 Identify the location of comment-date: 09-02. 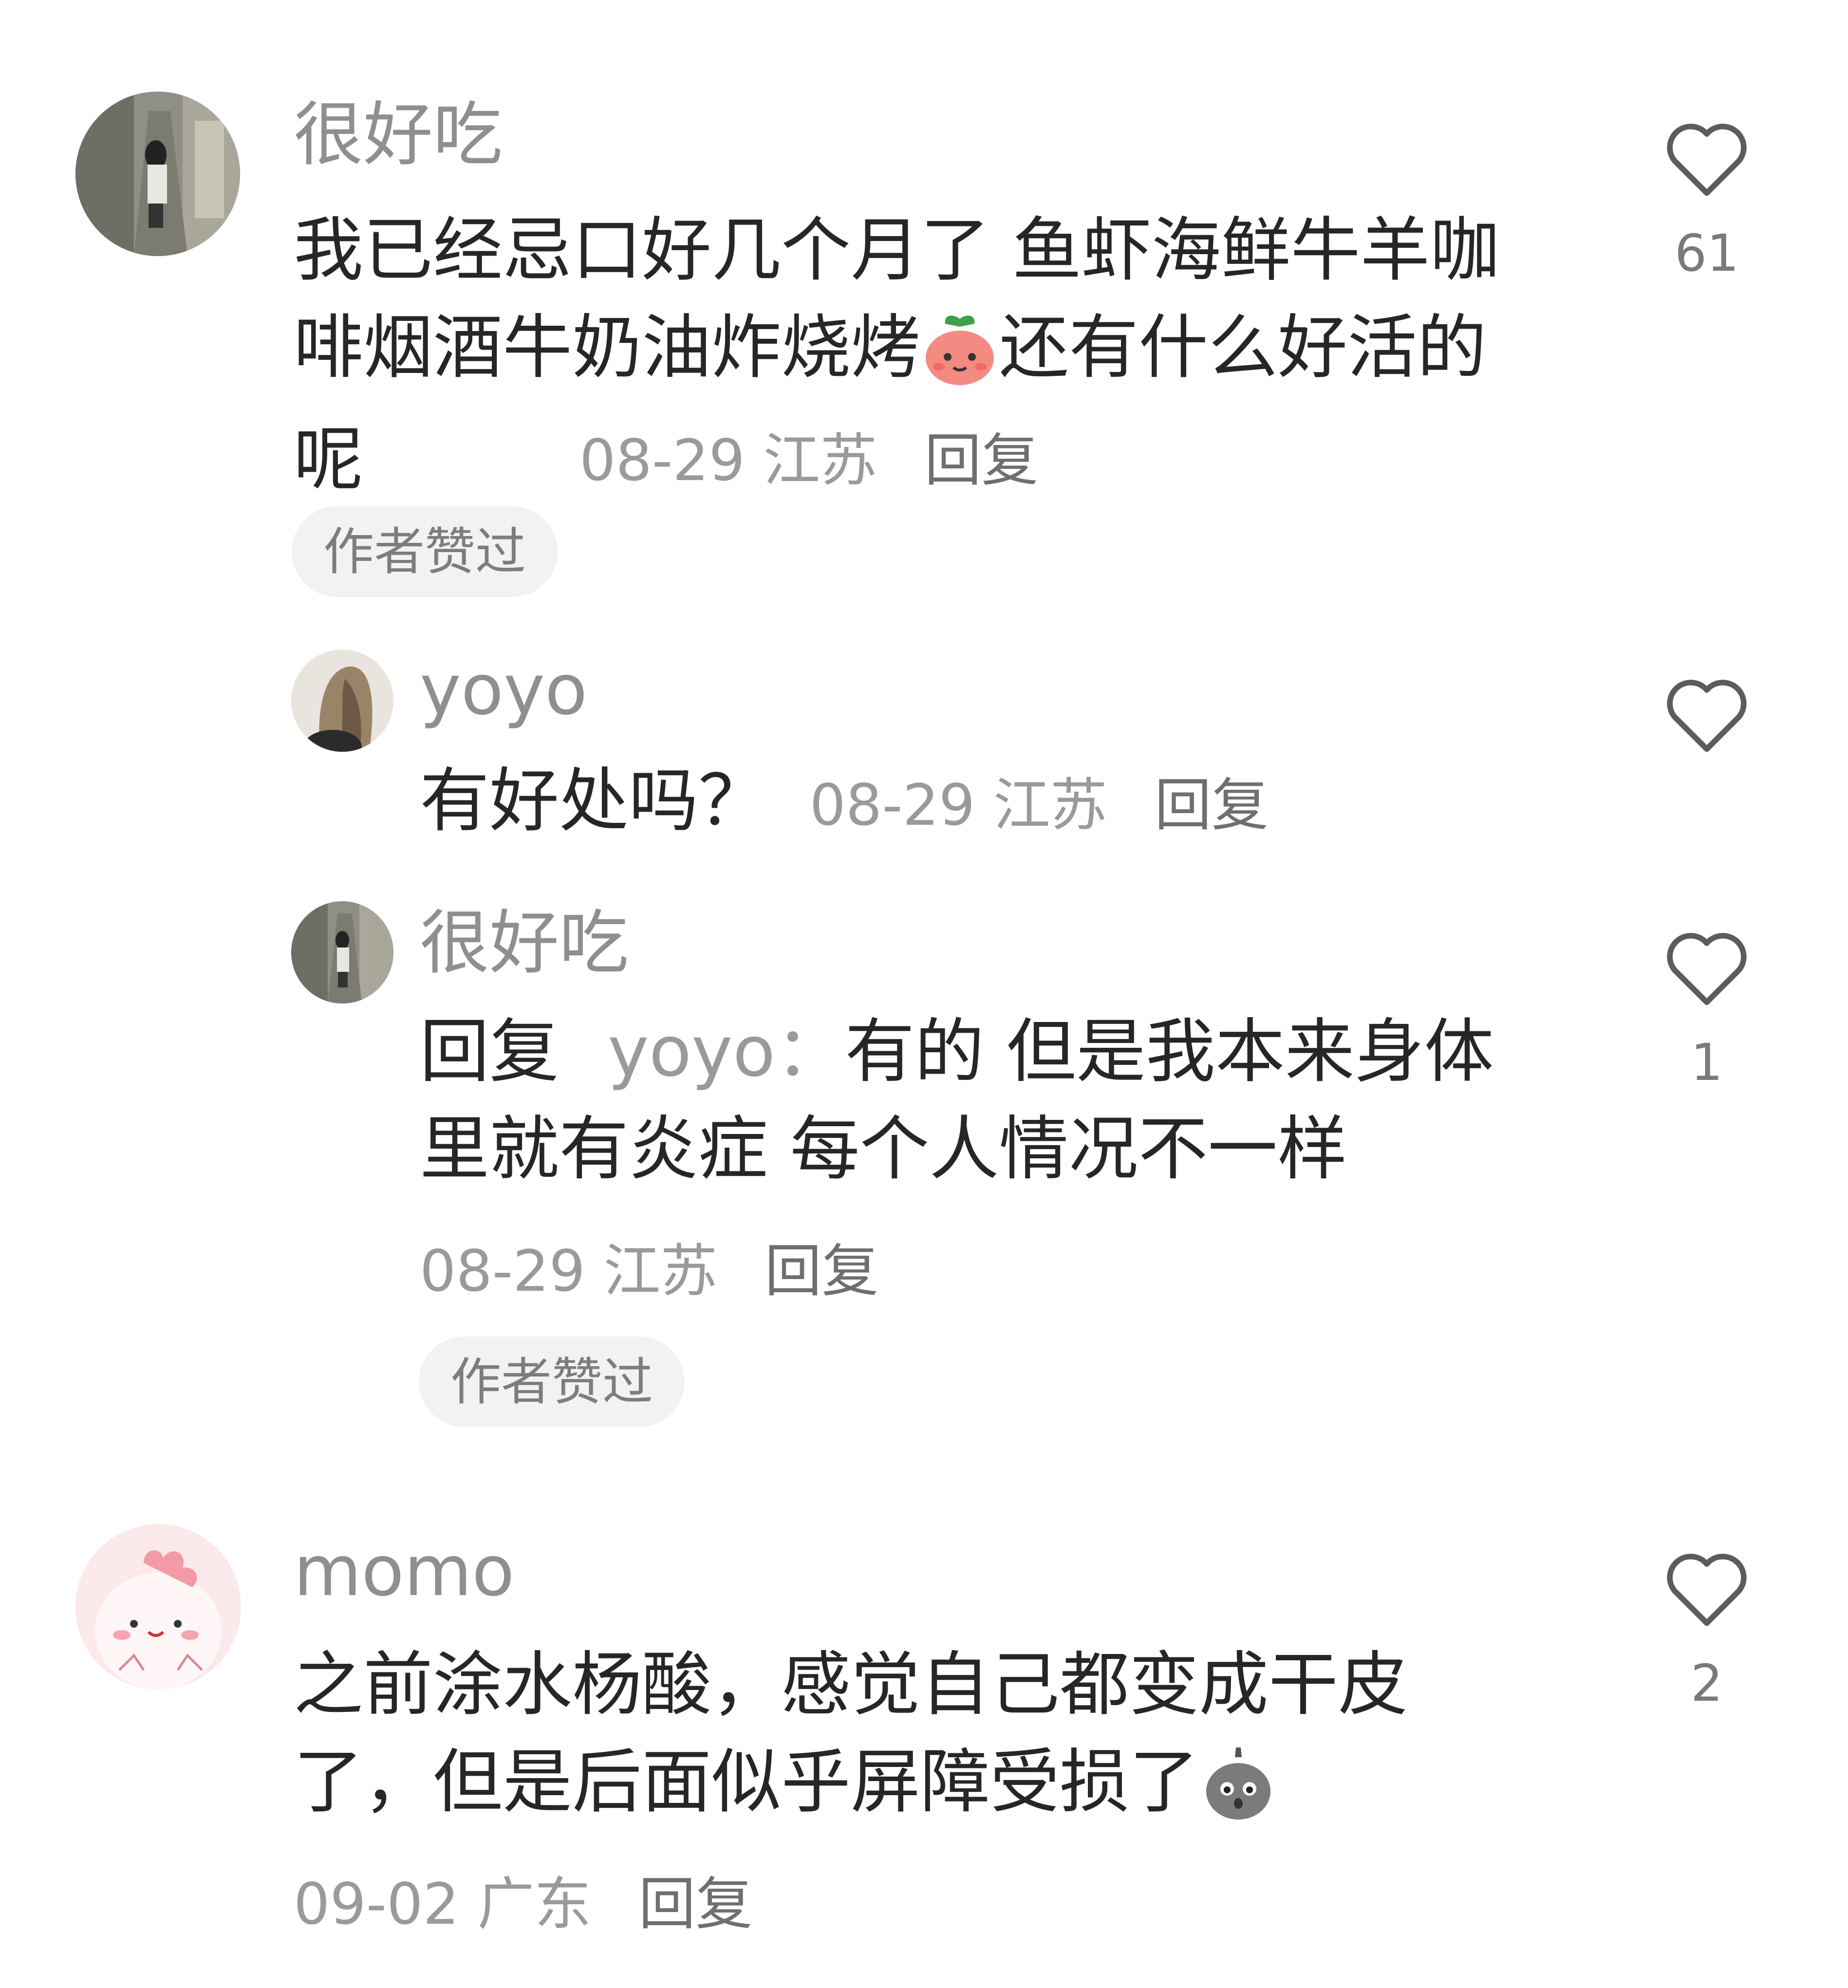
(376, 1904).